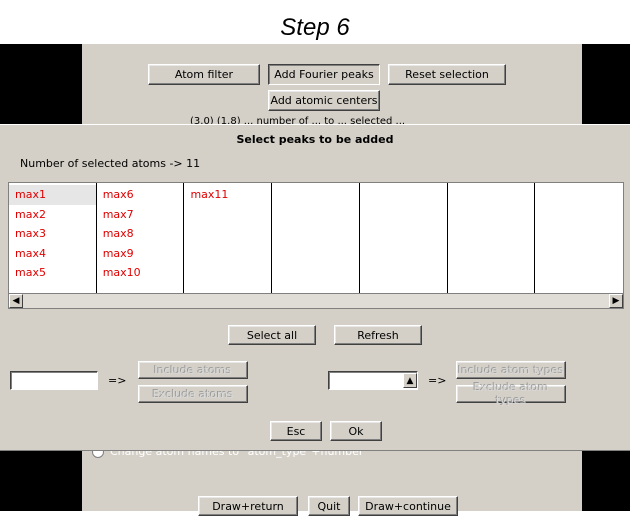  I want to click on select-all-button: Select all, so click(272, 335).